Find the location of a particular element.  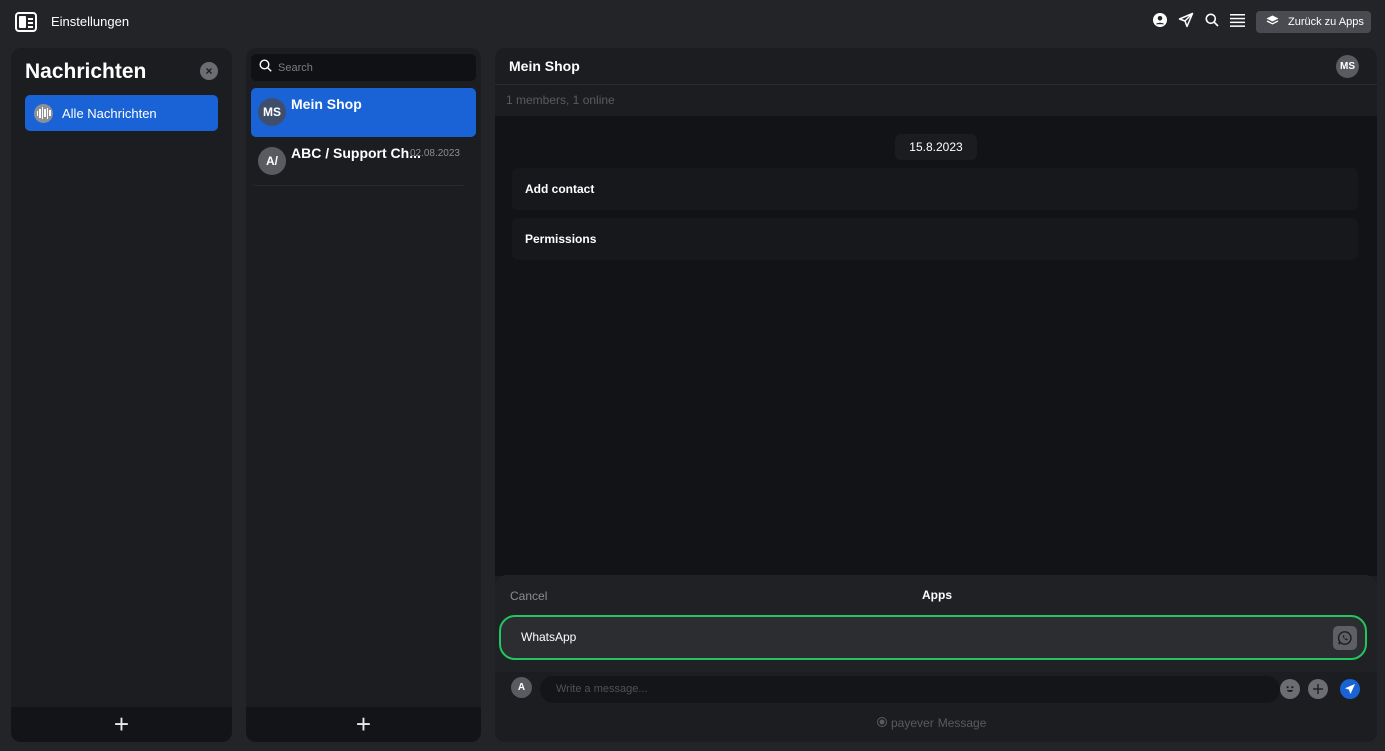

chat-title: Mein Shop is located at coordinates (544, 66).